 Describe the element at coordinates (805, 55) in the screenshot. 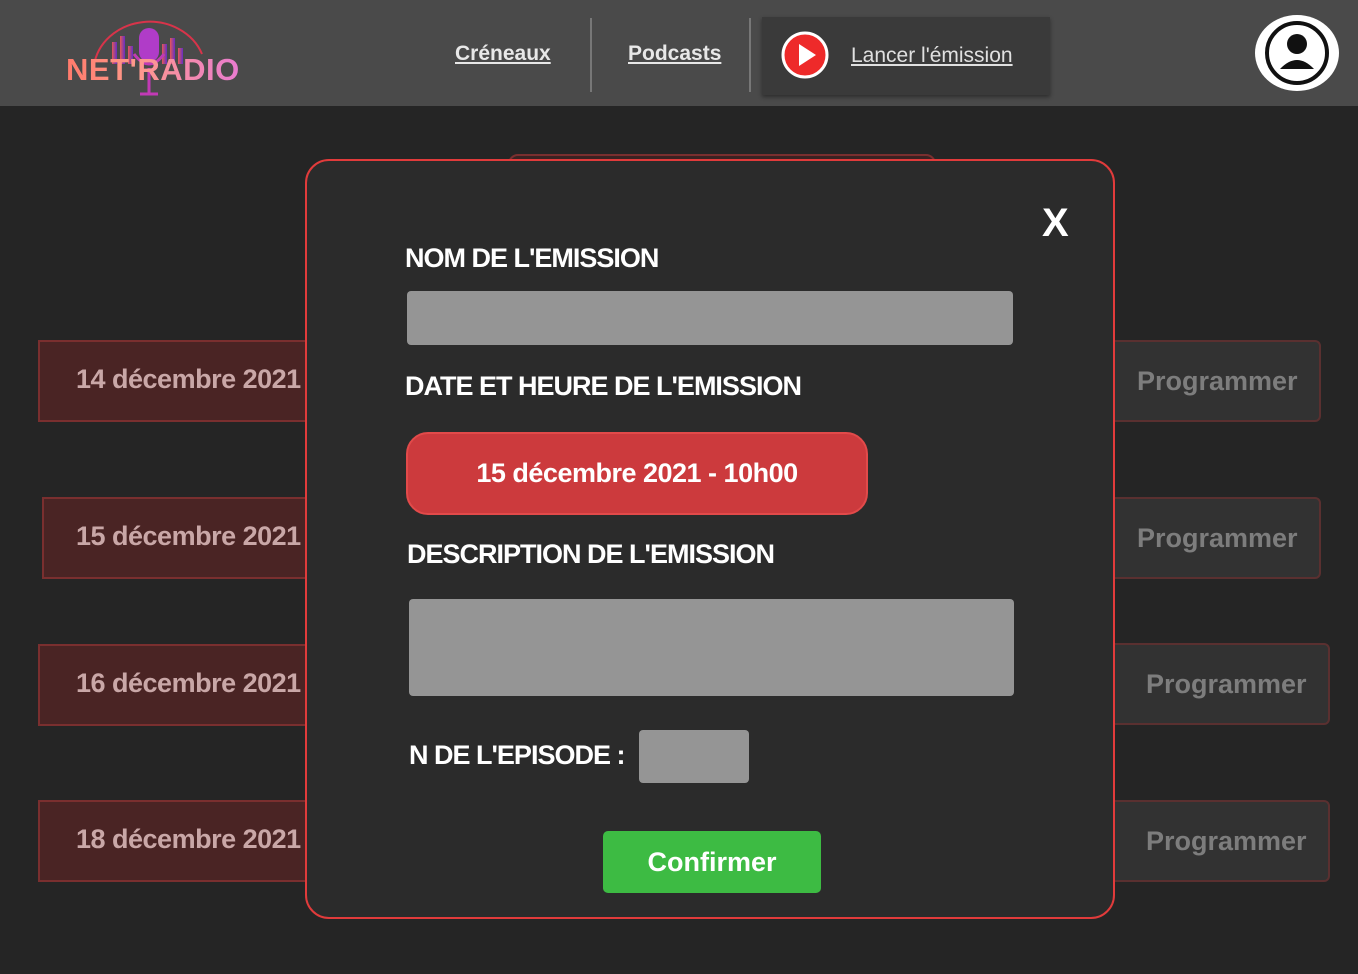

I see `play-circle-icon` at that location.